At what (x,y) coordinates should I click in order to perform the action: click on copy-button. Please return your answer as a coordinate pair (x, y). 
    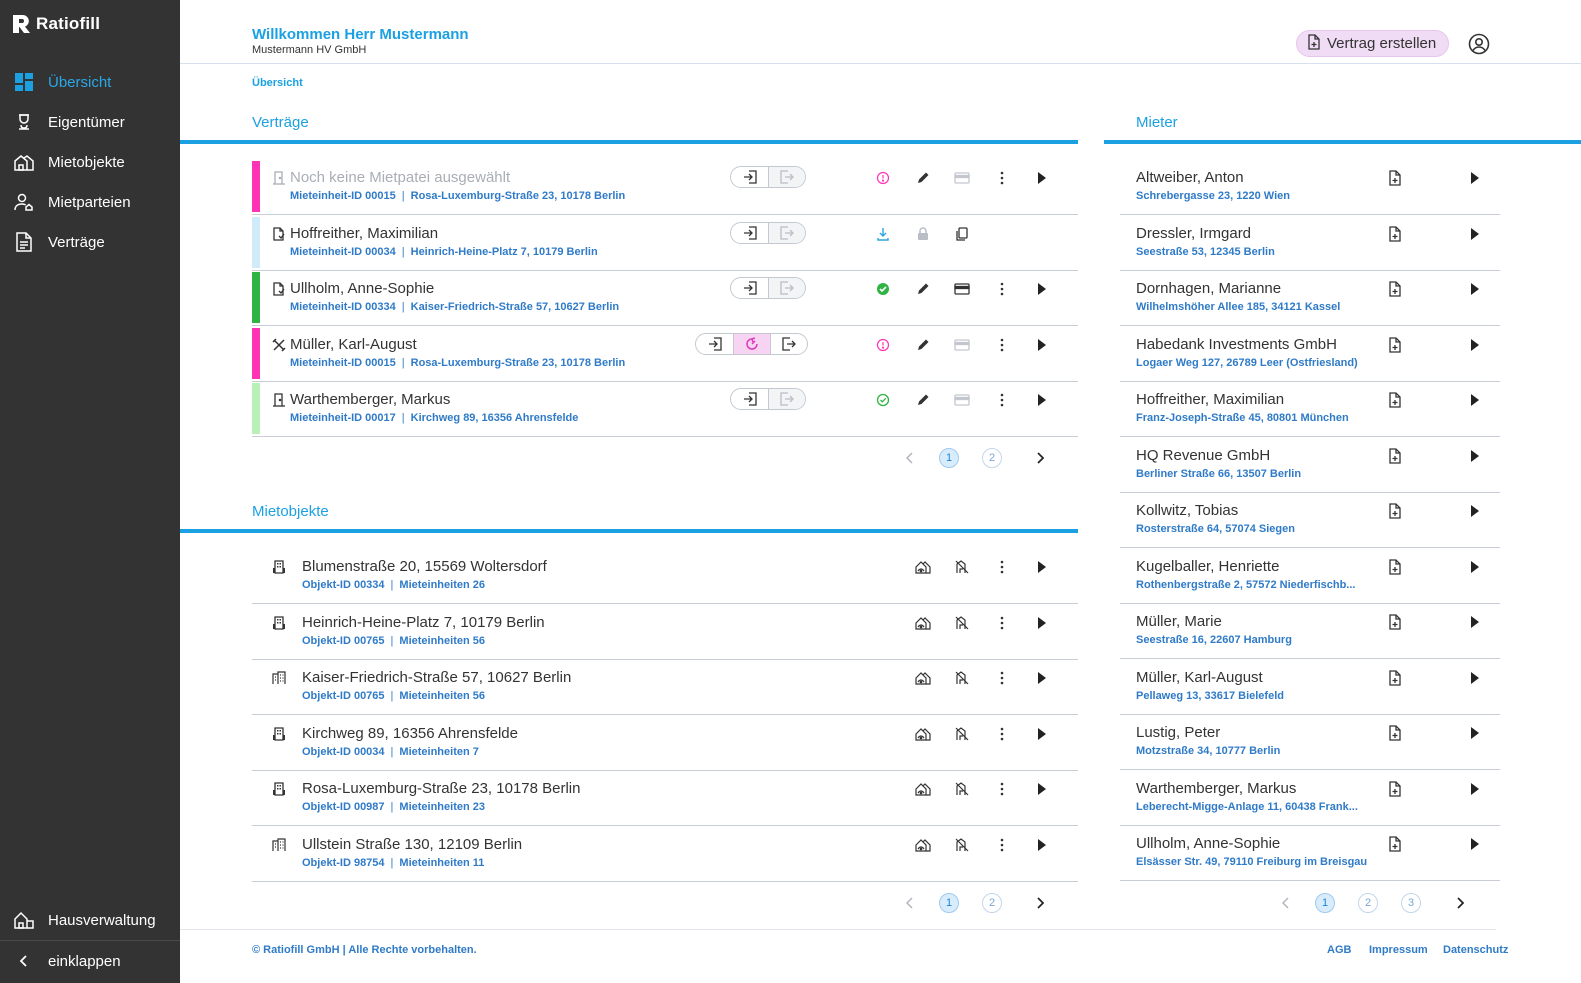
    Looking at the image, I should click on (962, 234).